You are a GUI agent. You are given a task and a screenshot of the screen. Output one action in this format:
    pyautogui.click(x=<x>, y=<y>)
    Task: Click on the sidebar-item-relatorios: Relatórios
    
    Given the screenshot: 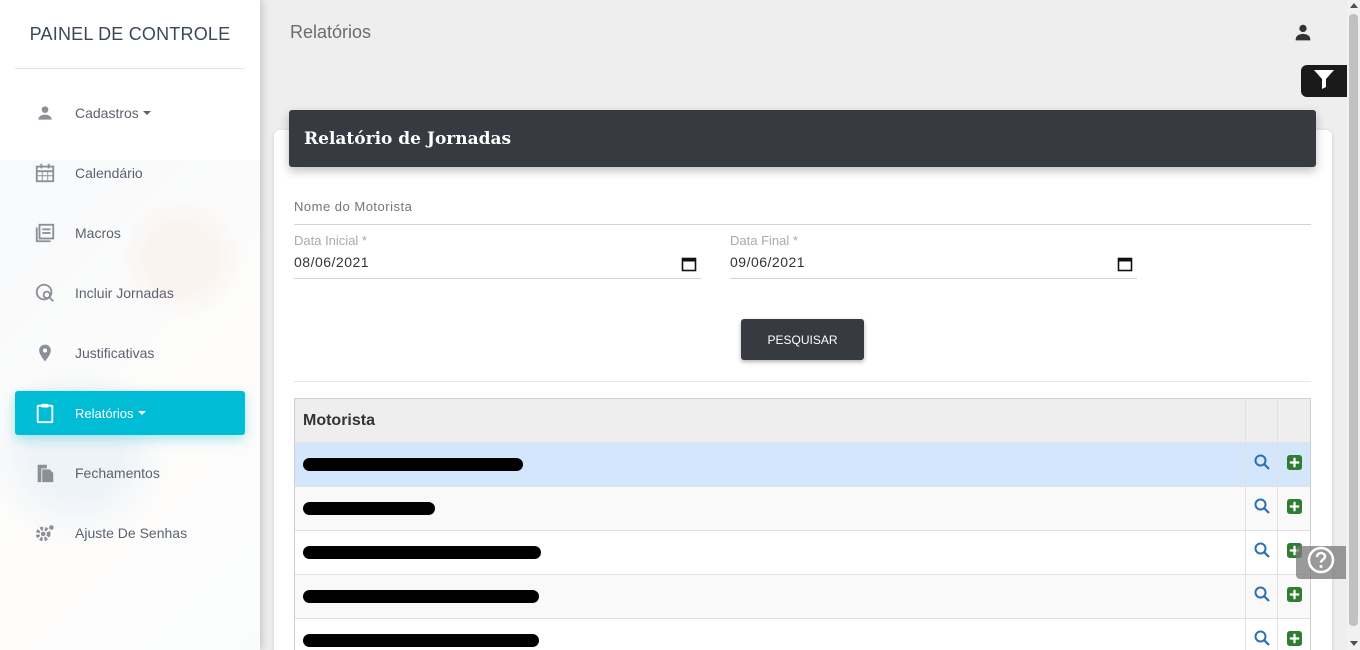 What is the action you would take?
    pyautogui.click(x=130, y=413)
    